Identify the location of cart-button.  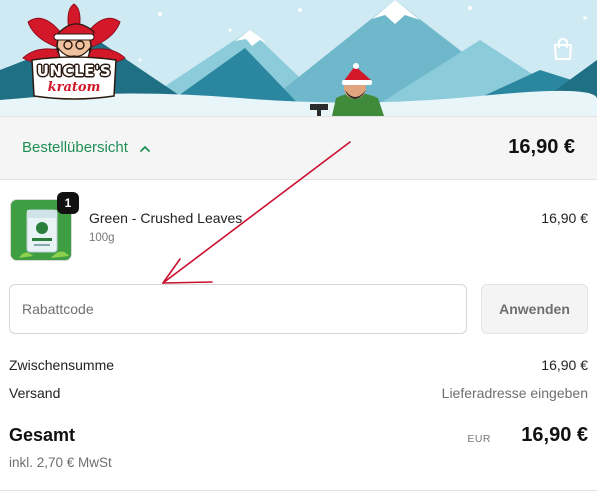
(563, 49).